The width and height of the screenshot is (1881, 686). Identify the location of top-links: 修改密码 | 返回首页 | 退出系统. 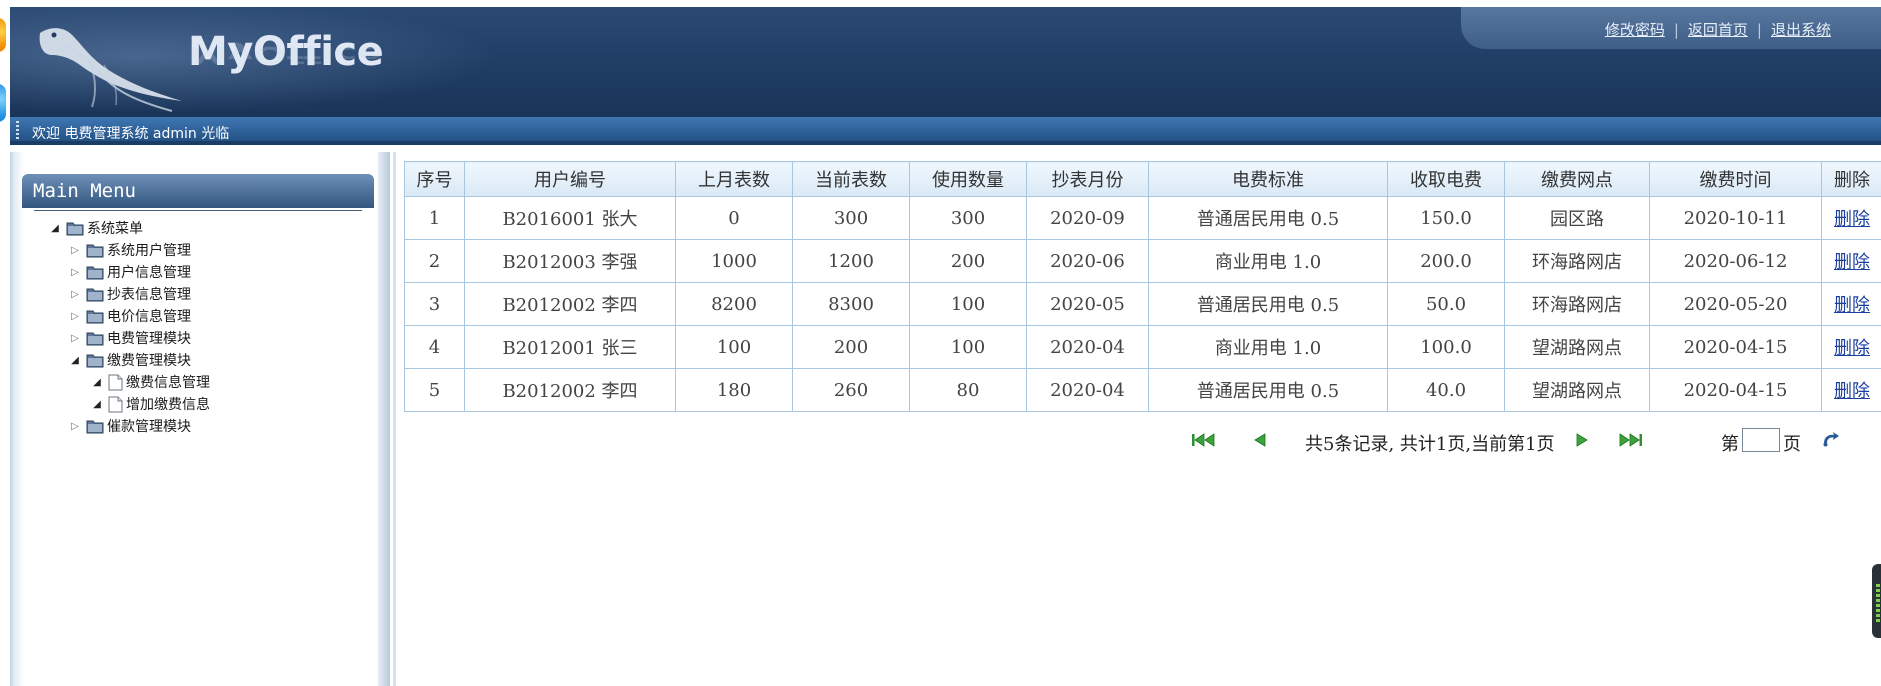
(1718, 29).